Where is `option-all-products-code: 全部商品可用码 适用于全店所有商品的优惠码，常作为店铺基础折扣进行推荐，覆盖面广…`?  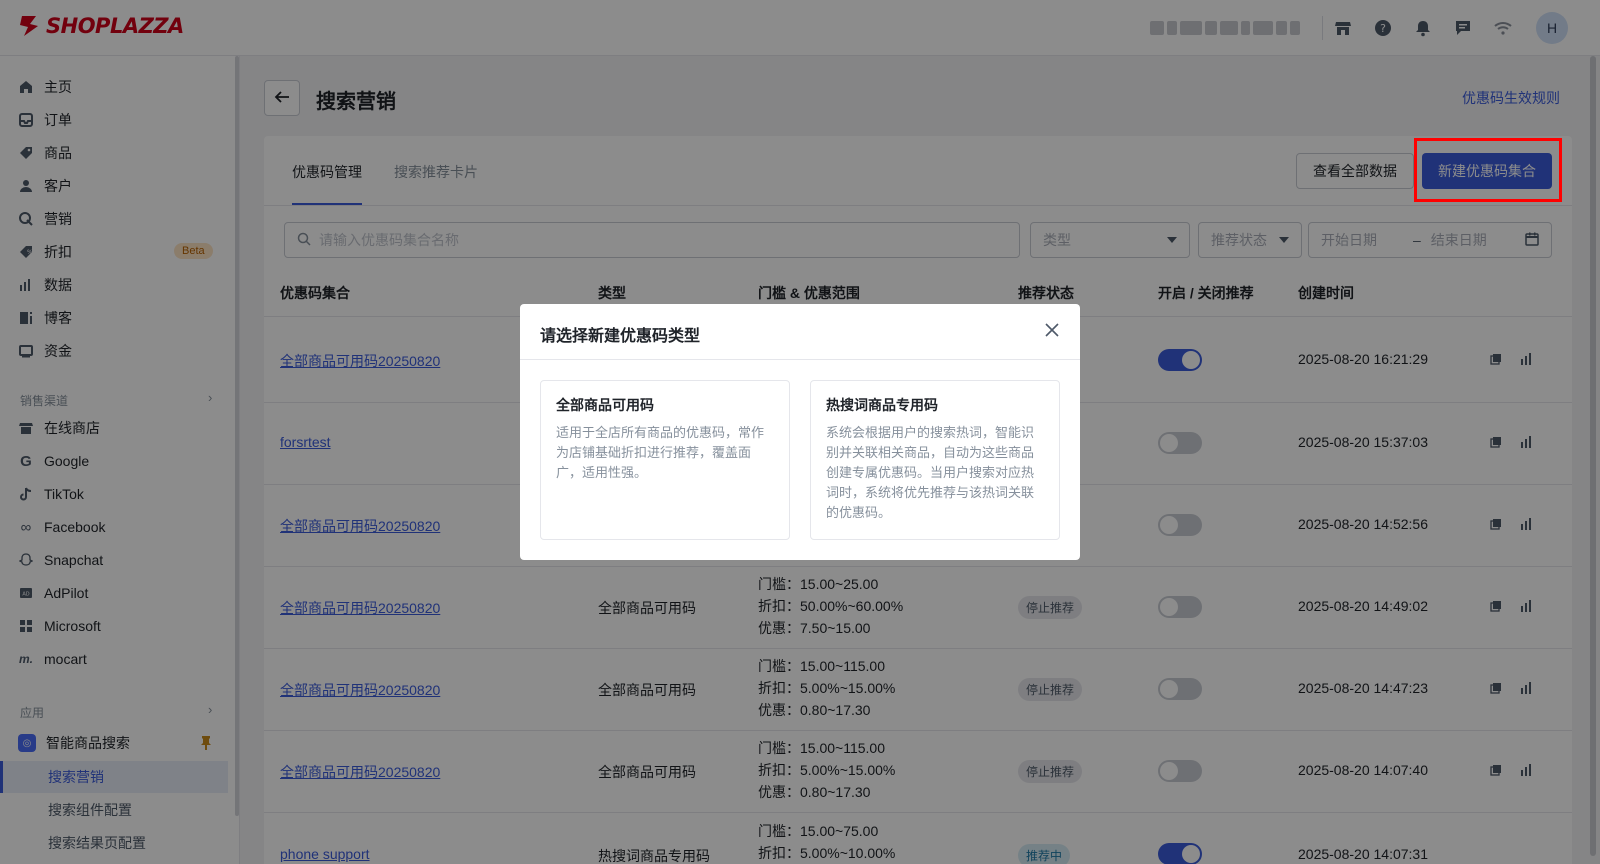
option-all-products-code: 全部商品可用码 适用于全店所有商品的优惠码，常作为店铺基础折扣进行推荐，覆盖面广… is located at coordinates (665, 460).